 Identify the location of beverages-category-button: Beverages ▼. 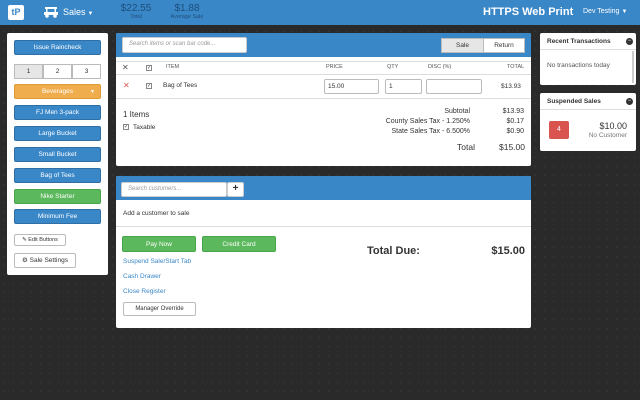
(57, 91).